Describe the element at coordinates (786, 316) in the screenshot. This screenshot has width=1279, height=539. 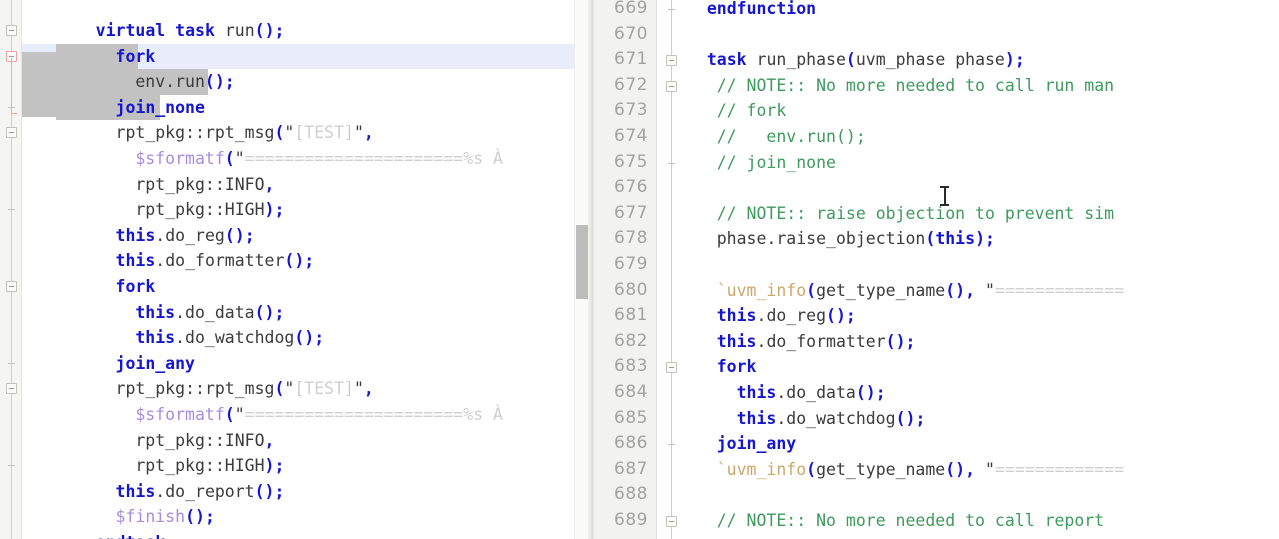
I see `code-line: this.do_reg();` at that location.